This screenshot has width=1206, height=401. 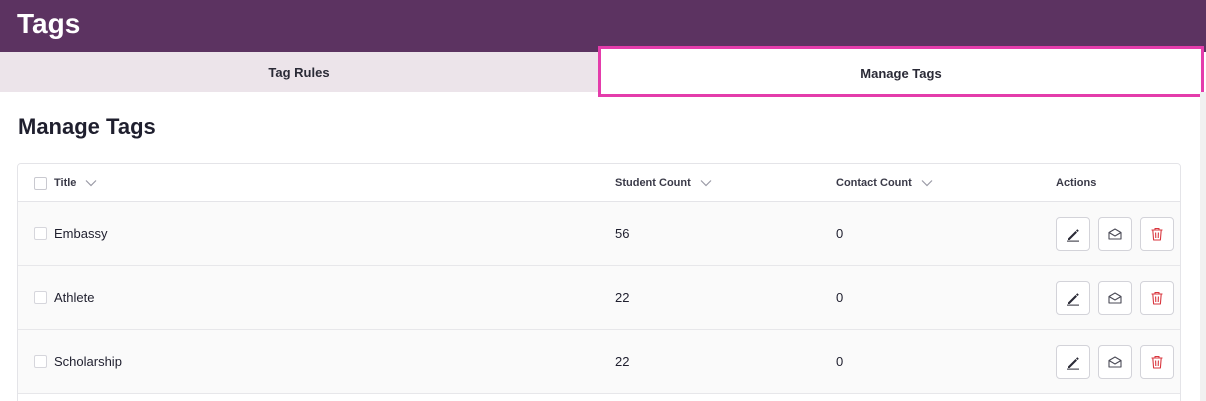 I want to click on tag-title: Scholarship, so click(x=88, y=361).